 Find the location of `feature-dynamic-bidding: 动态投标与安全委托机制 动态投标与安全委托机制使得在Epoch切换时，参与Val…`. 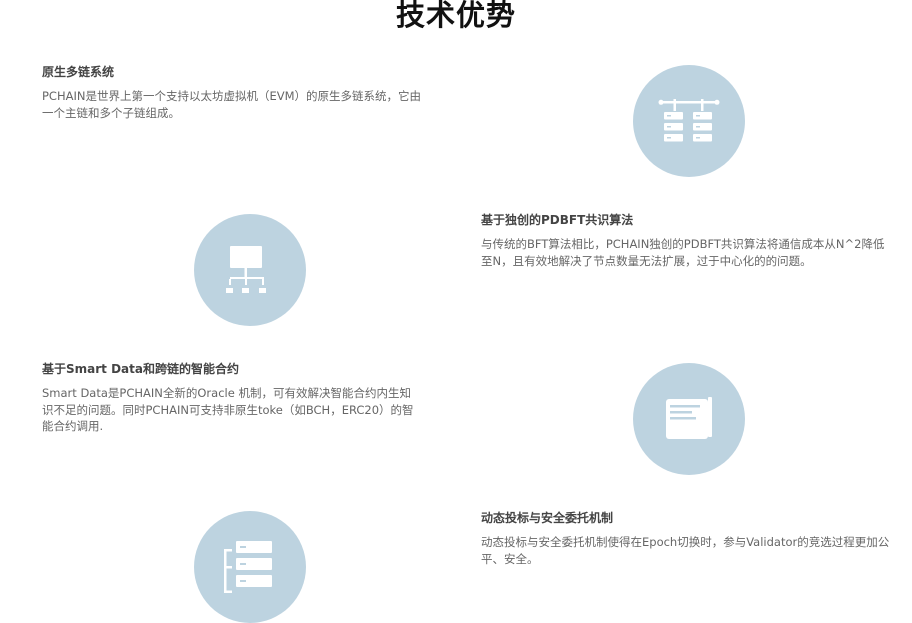

feature-dynamic-bidding: 动态投标与安全委托机制 动态投标与安全委托机制使得在Epoch切换时，参与Val… is located at coordinates (686, 538).